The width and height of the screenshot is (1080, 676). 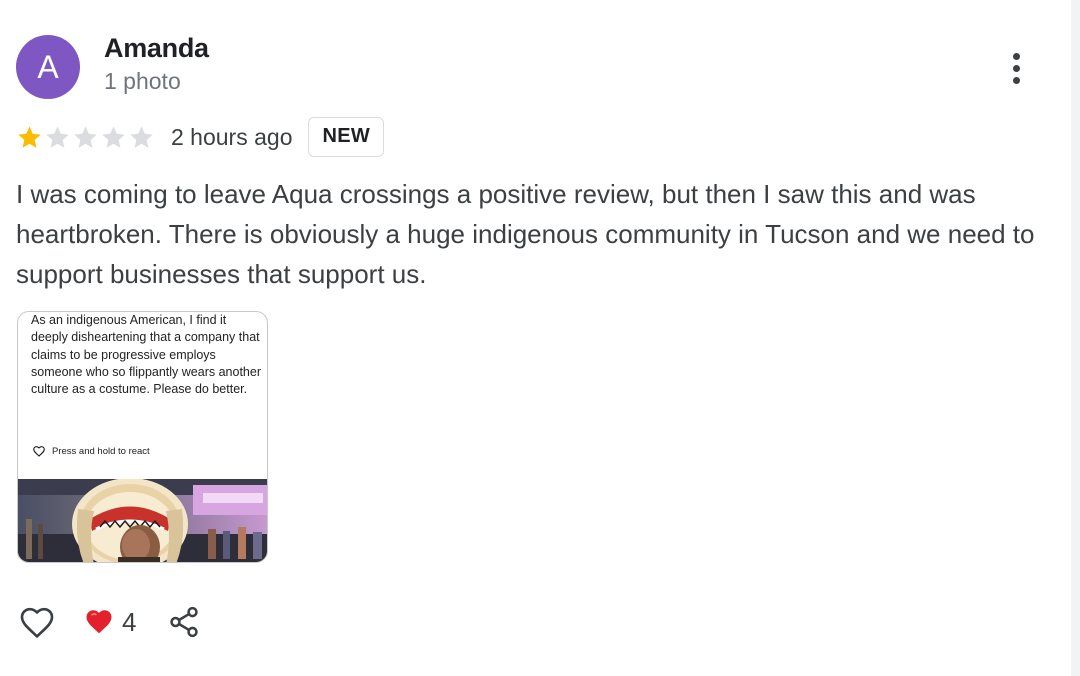 I want to click on new-badge: NEW, so click(x=346, y=137).